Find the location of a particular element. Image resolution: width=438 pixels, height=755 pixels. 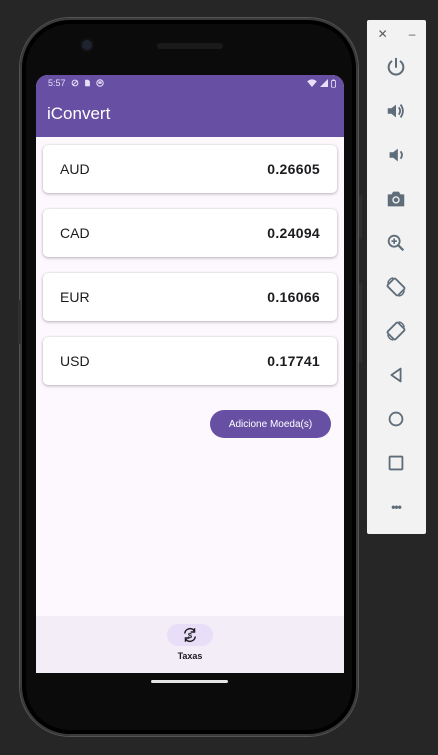

device-side-button-top is located at coordinates (360, 217).